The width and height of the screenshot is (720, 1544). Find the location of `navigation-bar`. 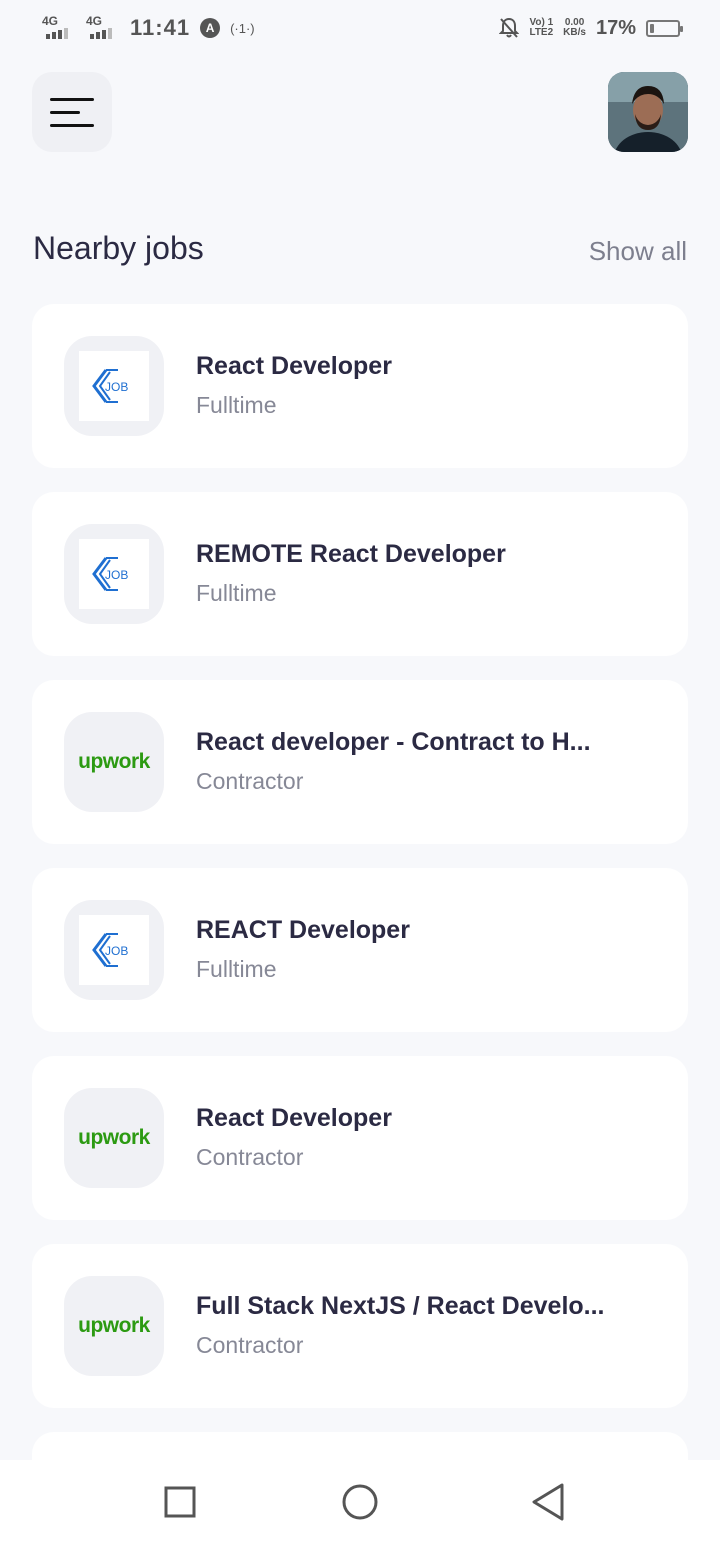

navigation-bar is located at coordinates (360, 1502).